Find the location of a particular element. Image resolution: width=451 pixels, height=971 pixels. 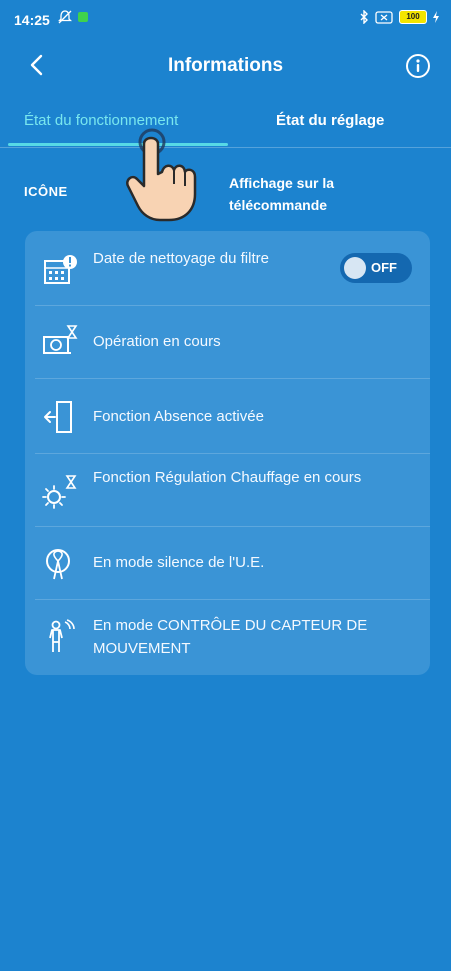

list-item-operation: Opération en cours is located at coordinates (227, 342).